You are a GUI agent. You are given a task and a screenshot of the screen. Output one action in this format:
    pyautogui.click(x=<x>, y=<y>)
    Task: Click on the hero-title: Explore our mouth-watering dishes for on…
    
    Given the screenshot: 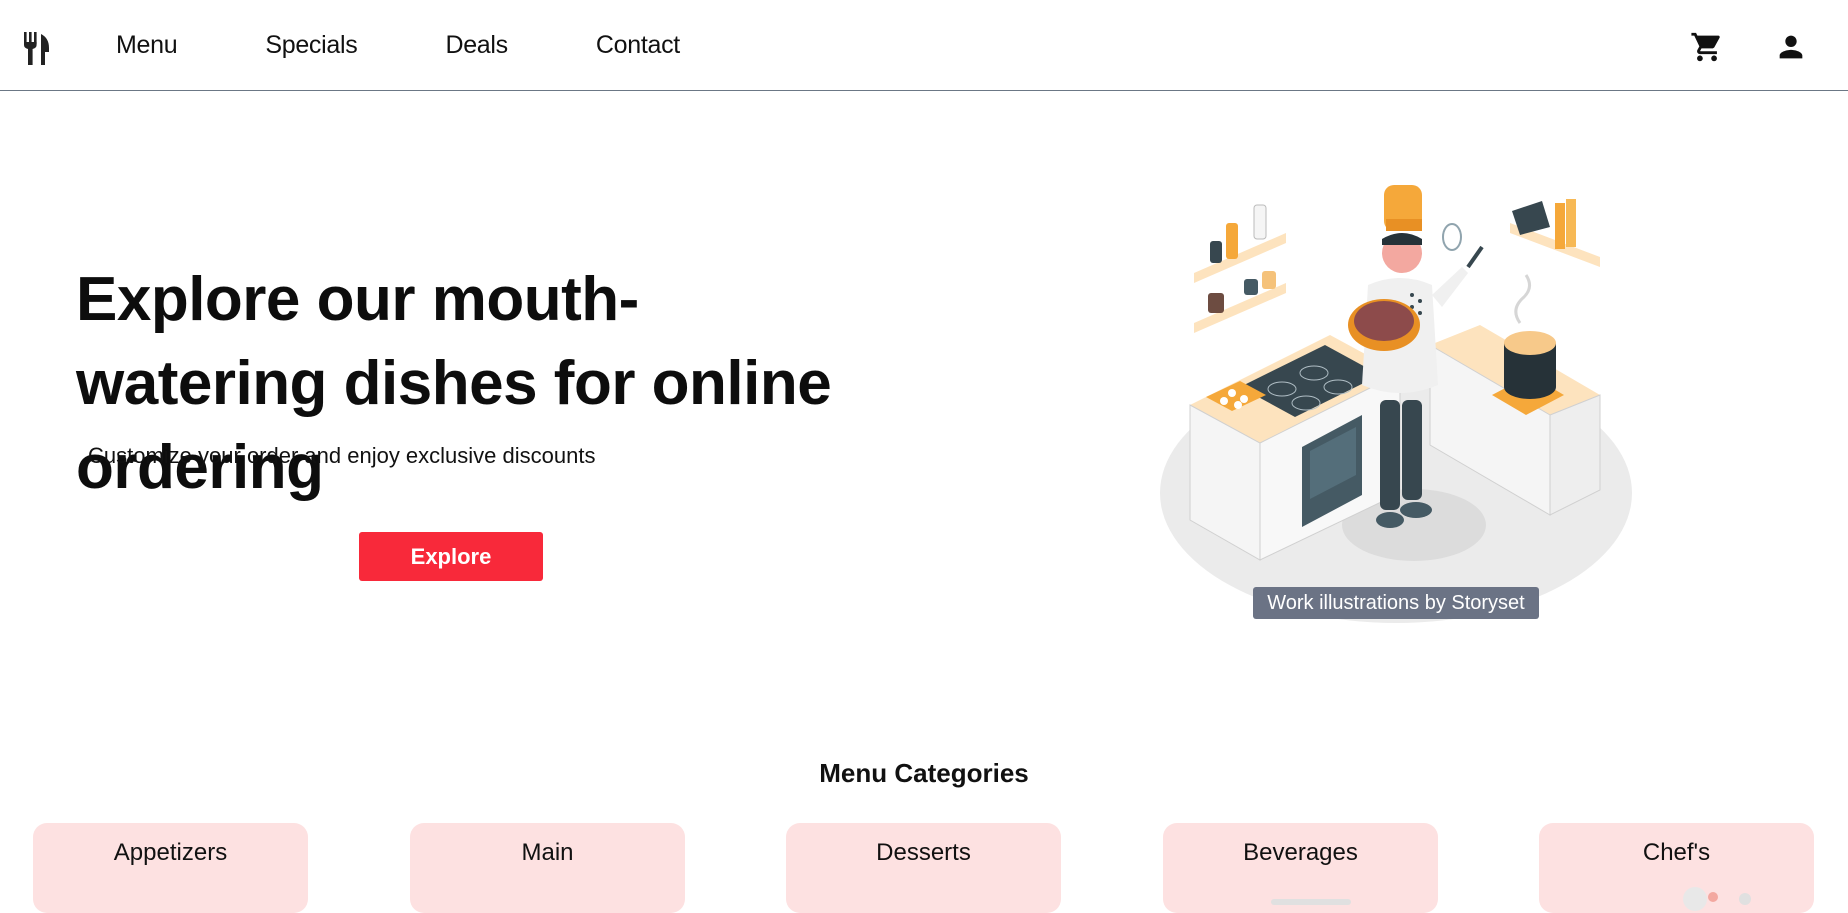 What is the action you would take?
    pyautogui.click(x=454, y=383)
    